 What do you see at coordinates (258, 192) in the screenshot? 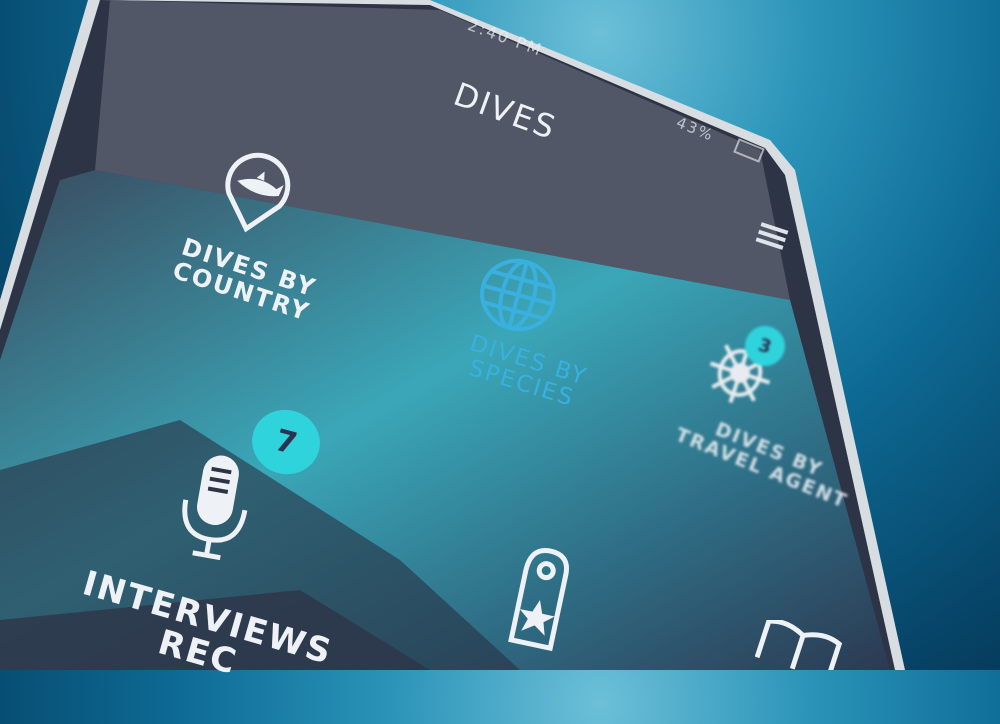
I see `shark-pin-icon` at bounding box center [258, 192].